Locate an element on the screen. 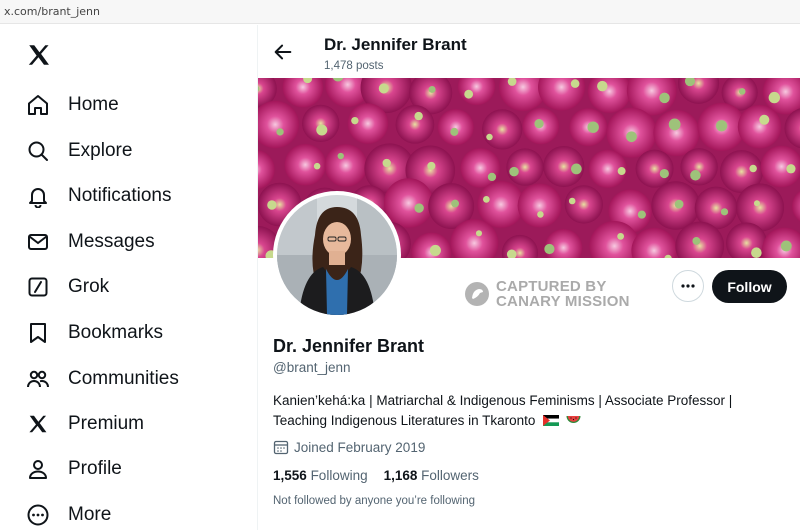  not-followed-notice: Not followed by anyone you’re following is located at coordinates (374, 501).